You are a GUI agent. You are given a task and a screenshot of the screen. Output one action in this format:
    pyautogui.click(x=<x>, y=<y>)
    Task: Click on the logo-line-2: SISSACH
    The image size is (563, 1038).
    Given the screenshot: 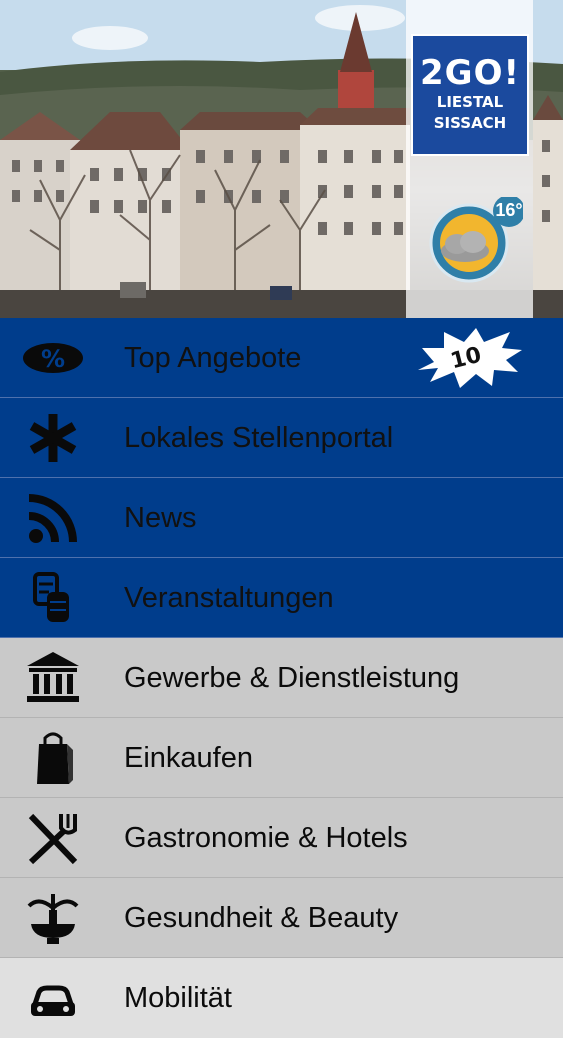 What is the action you would take?
    pyautogui.click(x=470, y=123)
    